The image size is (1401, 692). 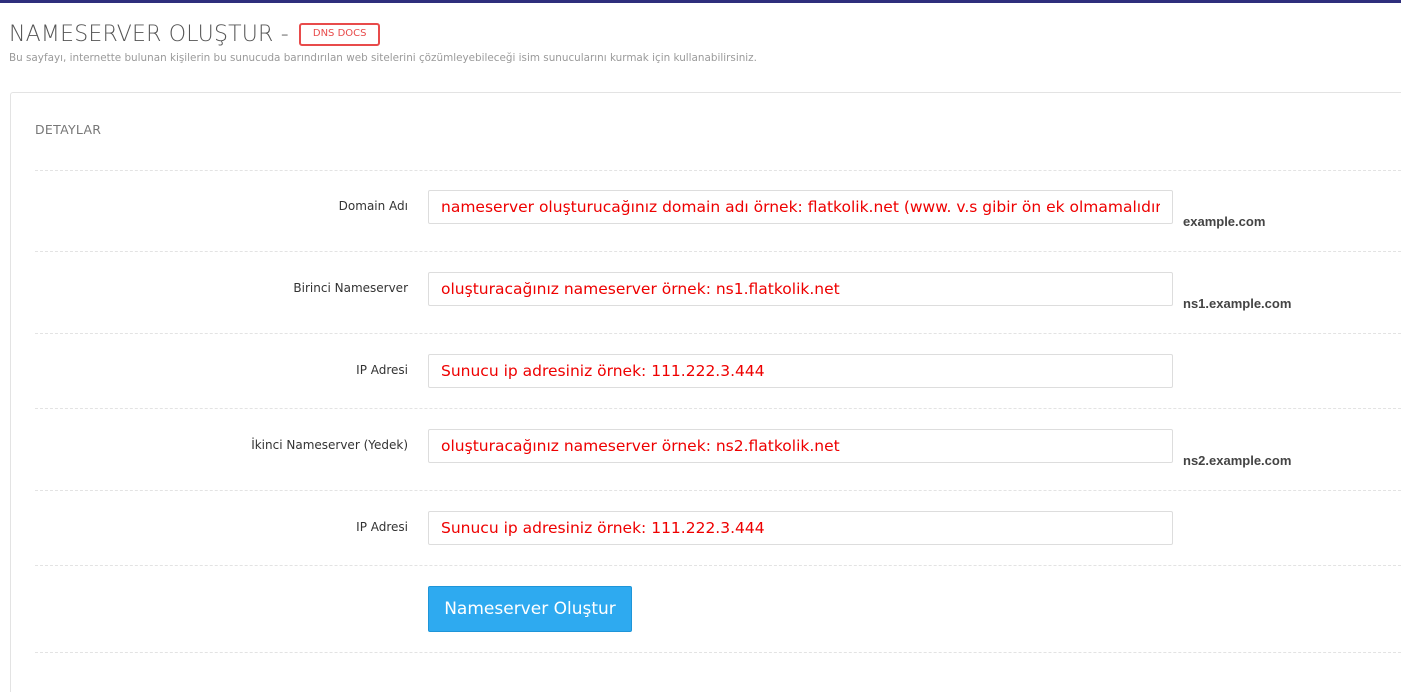 What do you see at coordinates (149, 34) in the screenshot?
I see `page-title: NAMESERVER OLUŞTUR -` at bounding box center [149, 34].